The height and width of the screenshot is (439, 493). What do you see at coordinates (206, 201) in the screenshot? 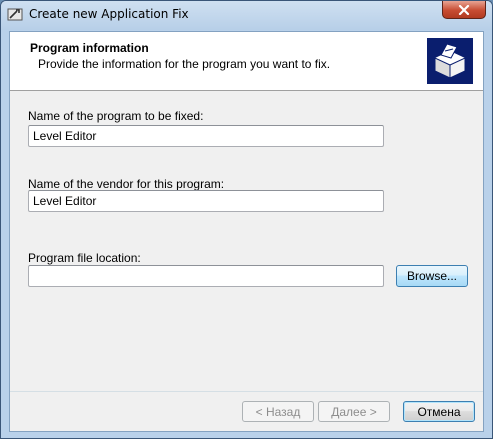
I see `vendor-name-field: Level Editor` at bounding box center [206, 201].